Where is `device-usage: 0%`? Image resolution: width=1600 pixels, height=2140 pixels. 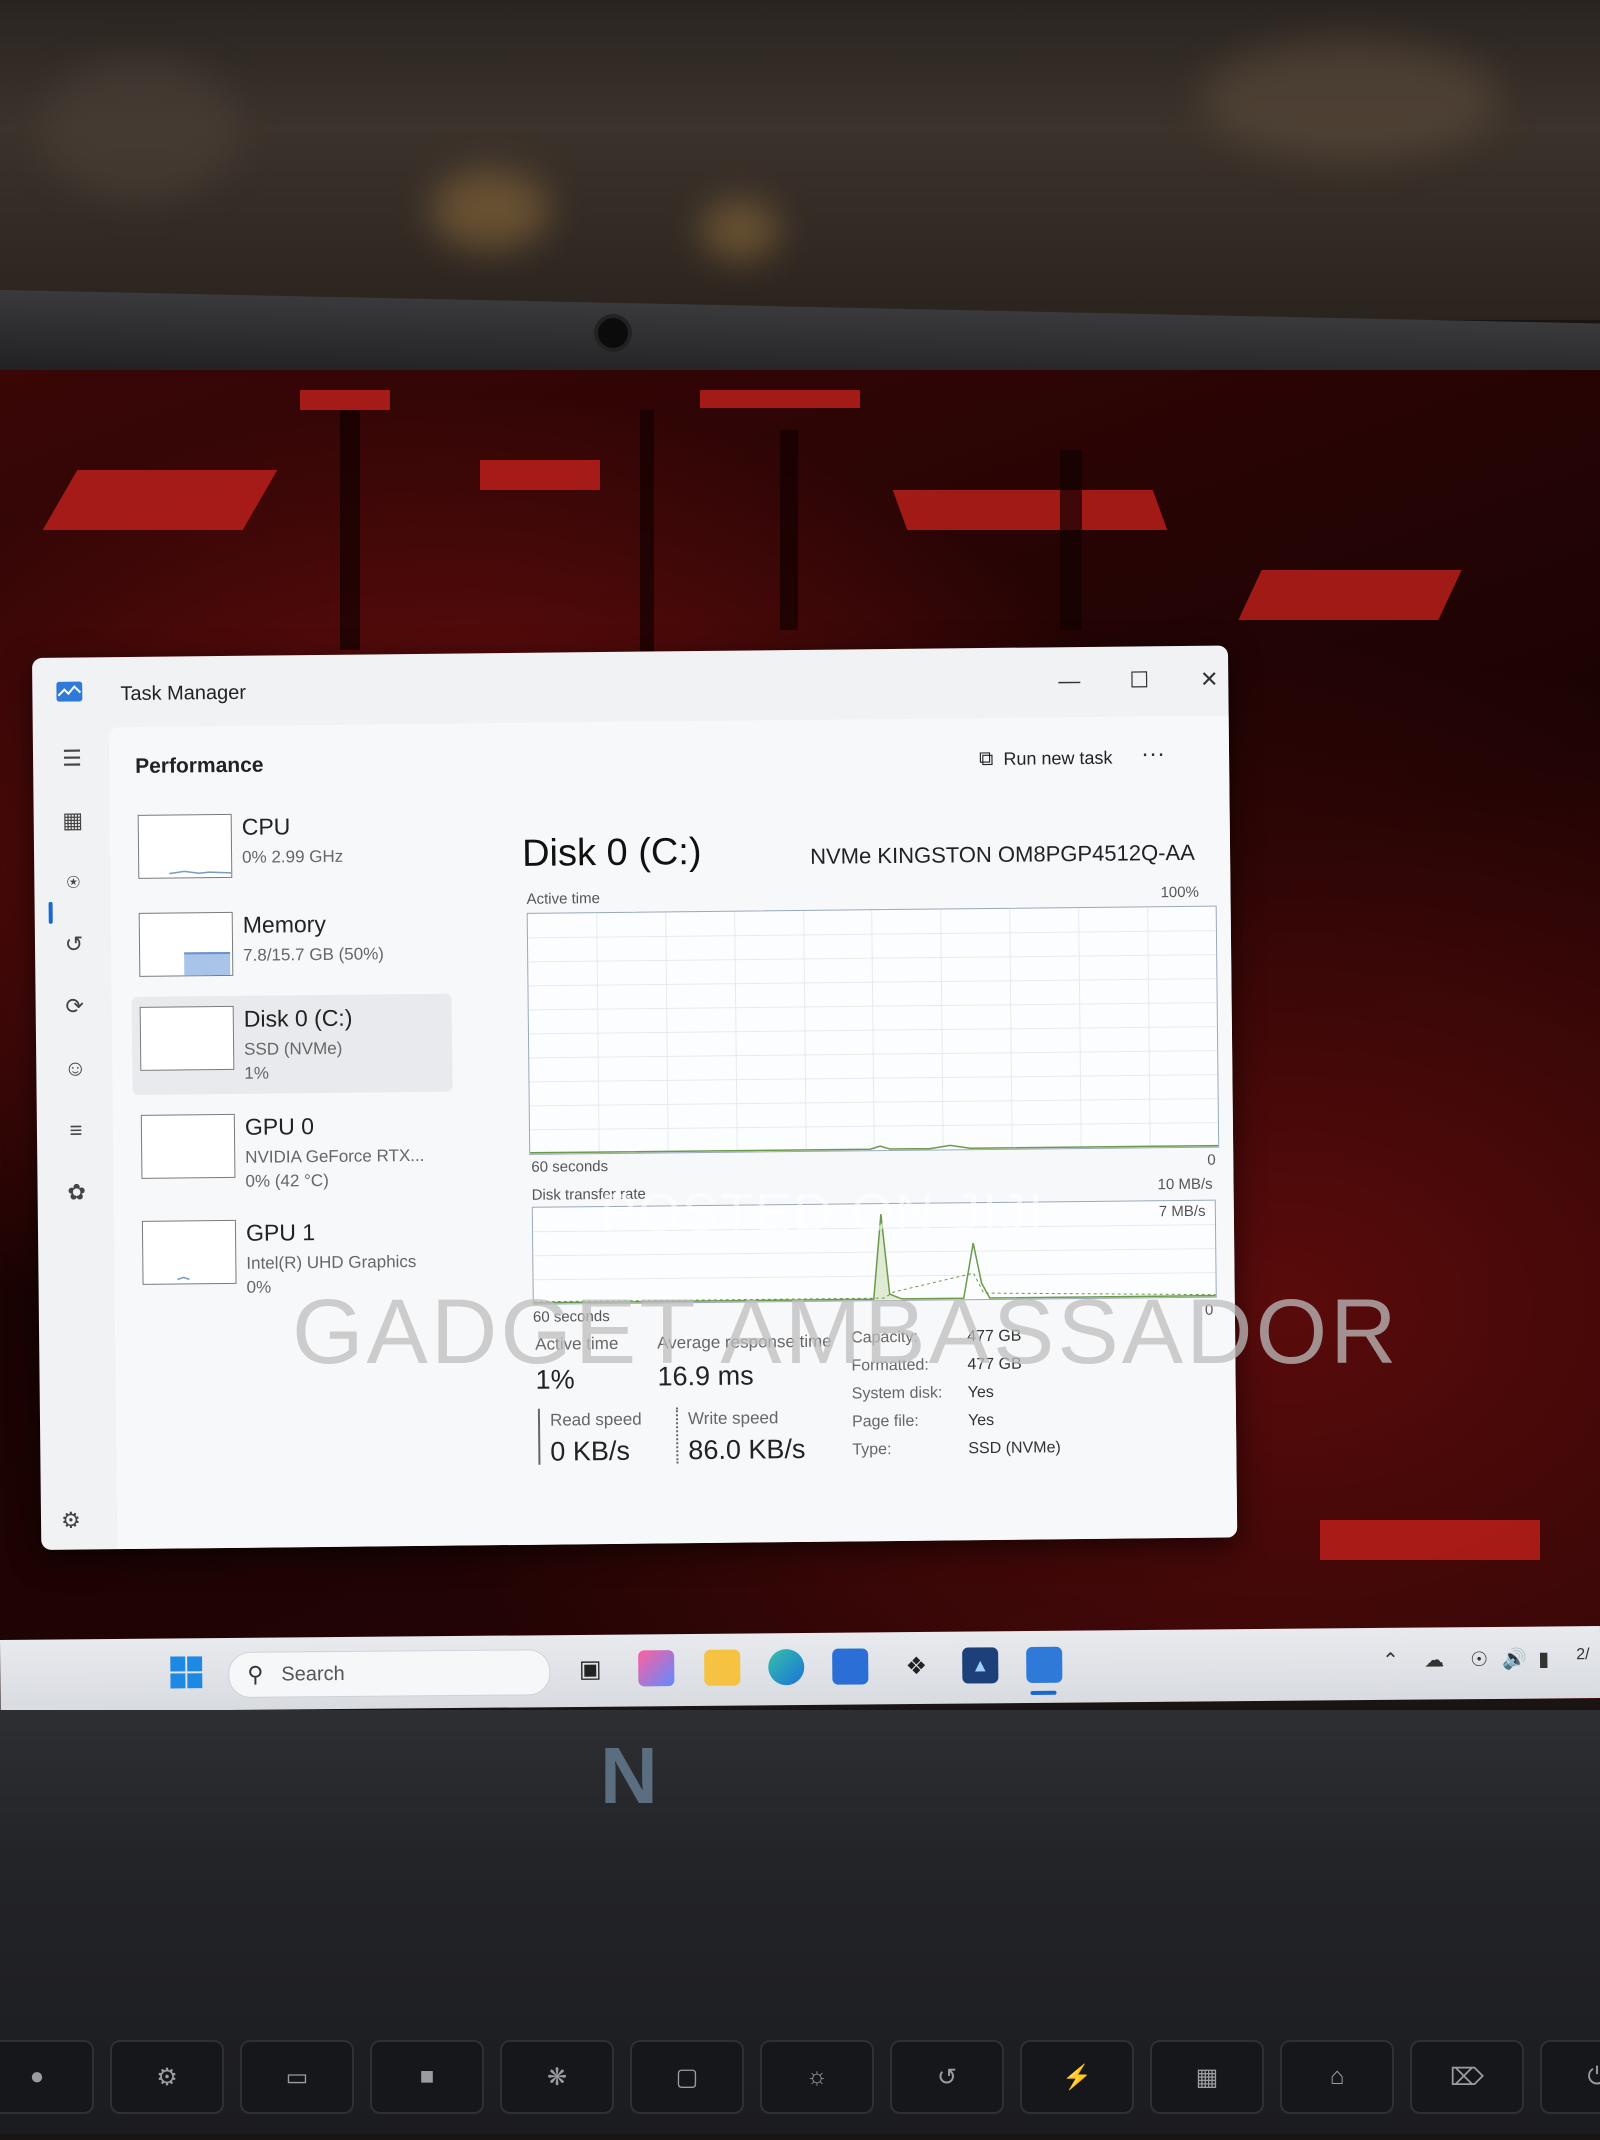 device-usage: 0% is located at coordinates (259, 1287).